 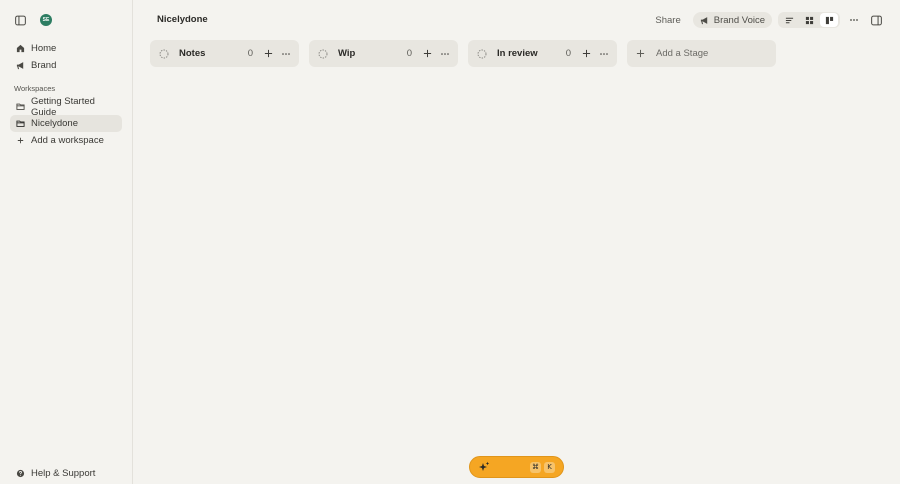 What do you see at coordinates (383, 53) in the screenshot?
I see `stage-wip: Wip 0` at bounding box center [383, 53].